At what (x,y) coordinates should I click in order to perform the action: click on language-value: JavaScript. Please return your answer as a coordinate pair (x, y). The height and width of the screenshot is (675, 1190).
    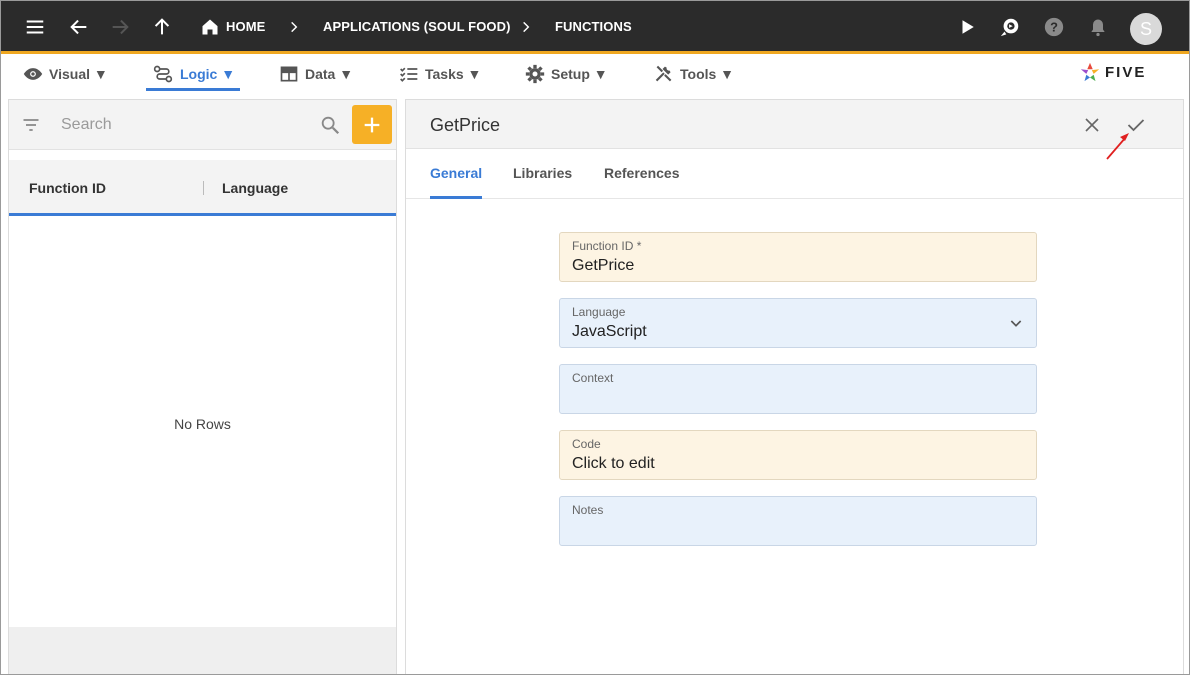
    Looking at the image, I should click on (609, 331).